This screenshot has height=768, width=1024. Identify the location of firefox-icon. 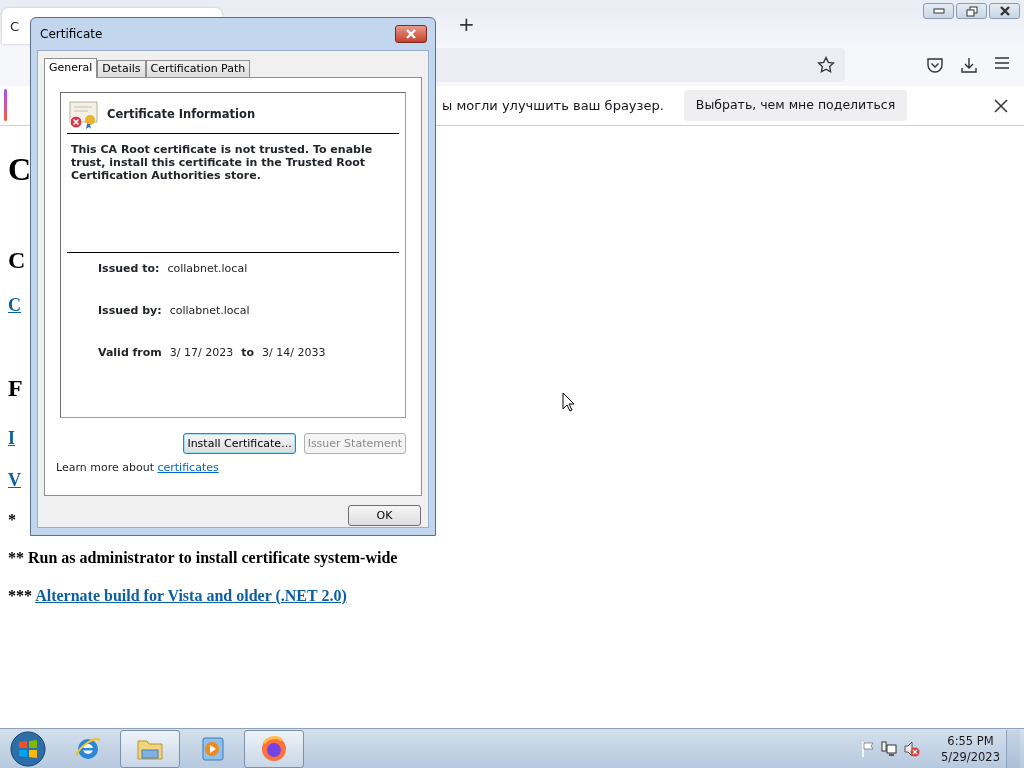
(274, 748).